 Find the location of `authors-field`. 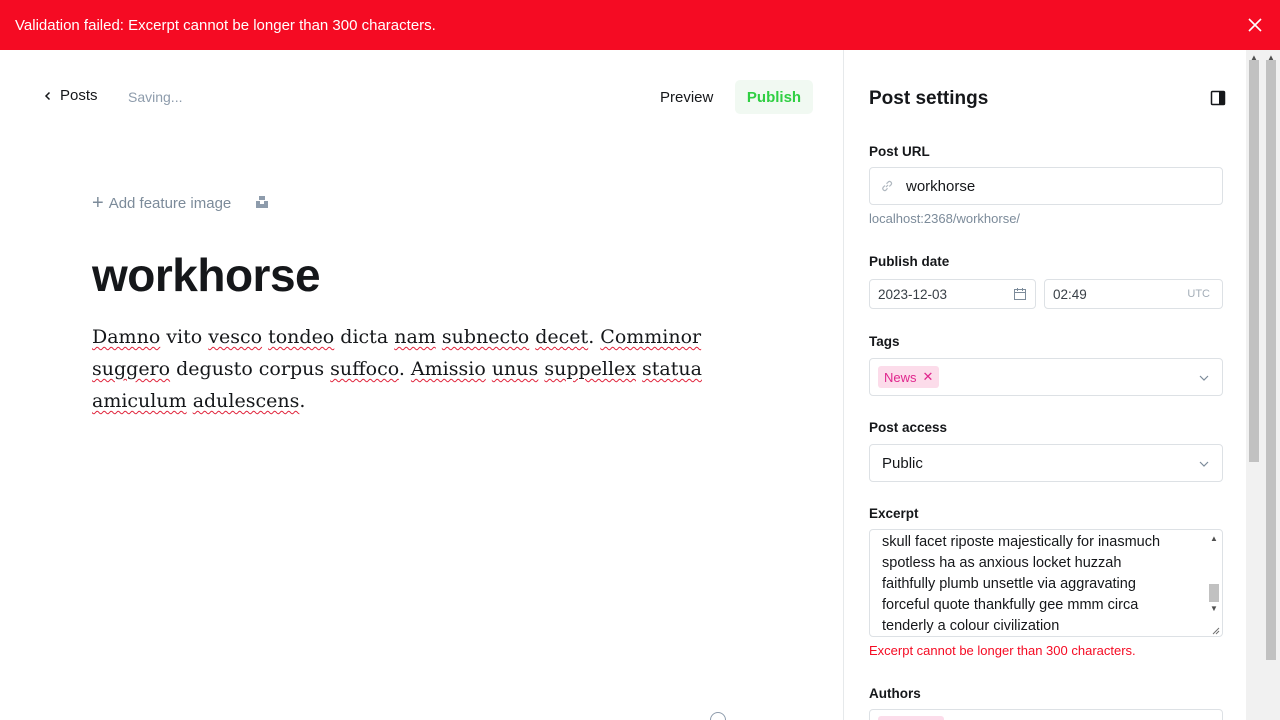

authors-field is located at coordinates (1046, 714).